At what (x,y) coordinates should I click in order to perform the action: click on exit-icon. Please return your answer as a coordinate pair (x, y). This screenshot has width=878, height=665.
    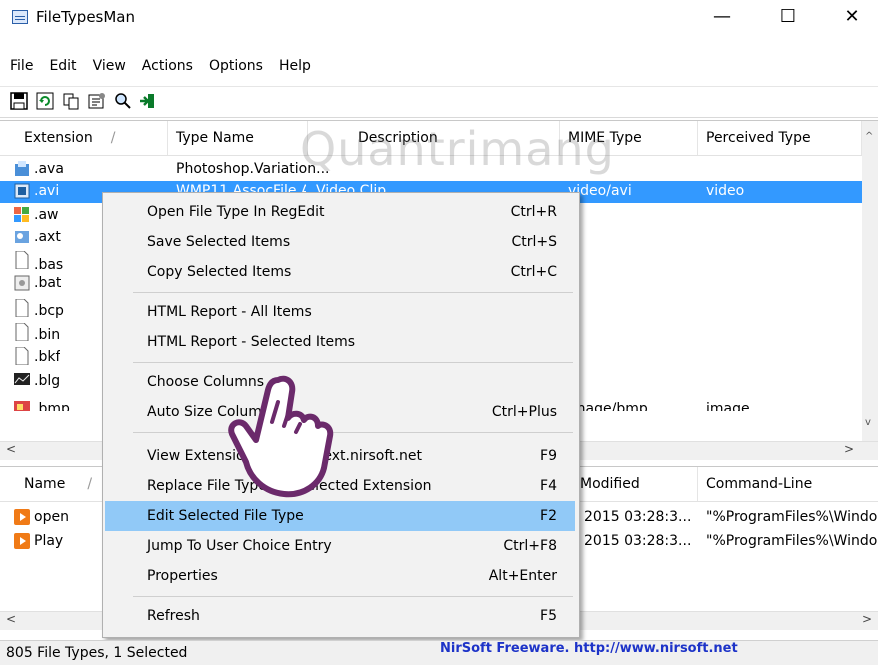
    Looking at the image, I should click on (147, 101).